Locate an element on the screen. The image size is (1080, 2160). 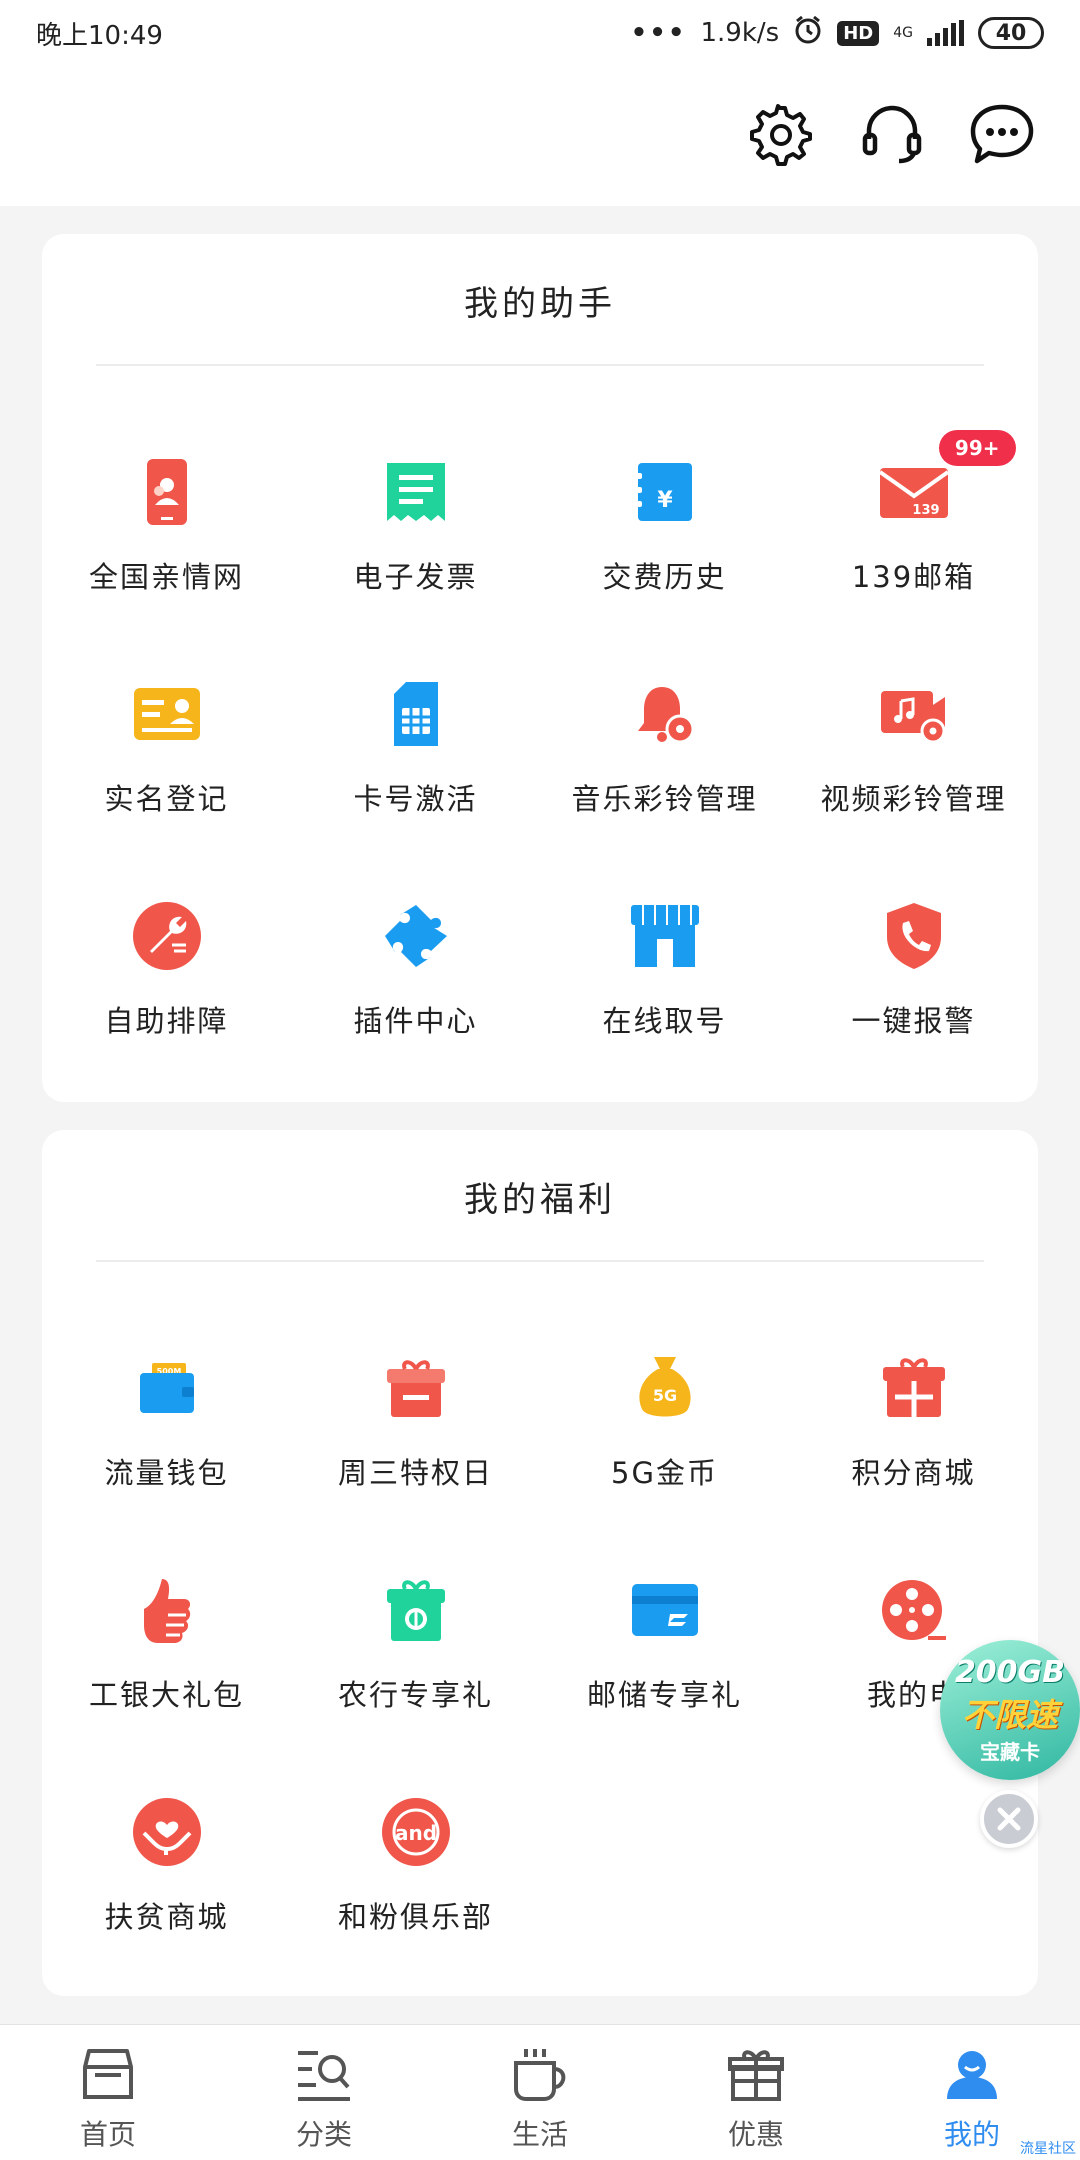
grid-item-label: 农行专享礼 is located at coordinates (415, 1695).